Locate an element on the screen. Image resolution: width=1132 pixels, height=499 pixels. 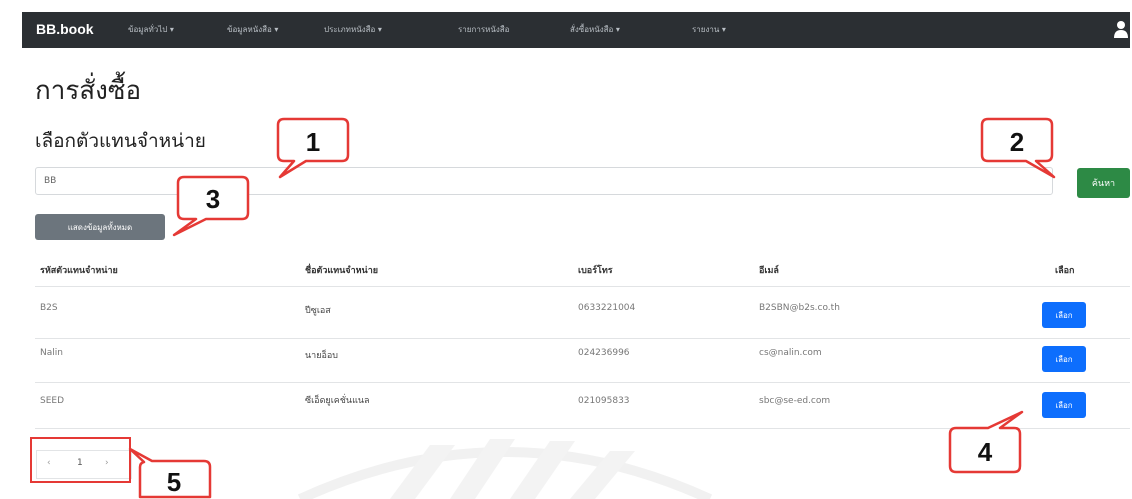
user-icon is located at coordinates (1121, 29).